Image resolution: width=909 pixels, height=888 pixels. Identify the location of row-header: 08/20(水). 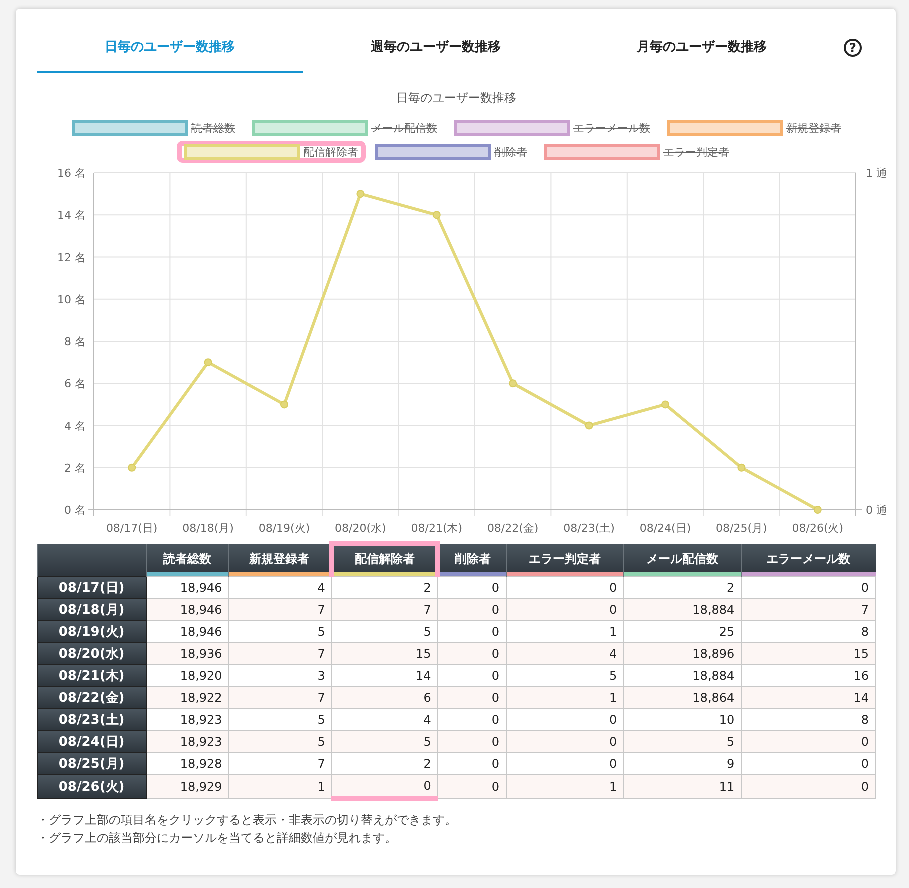
(92, 653).